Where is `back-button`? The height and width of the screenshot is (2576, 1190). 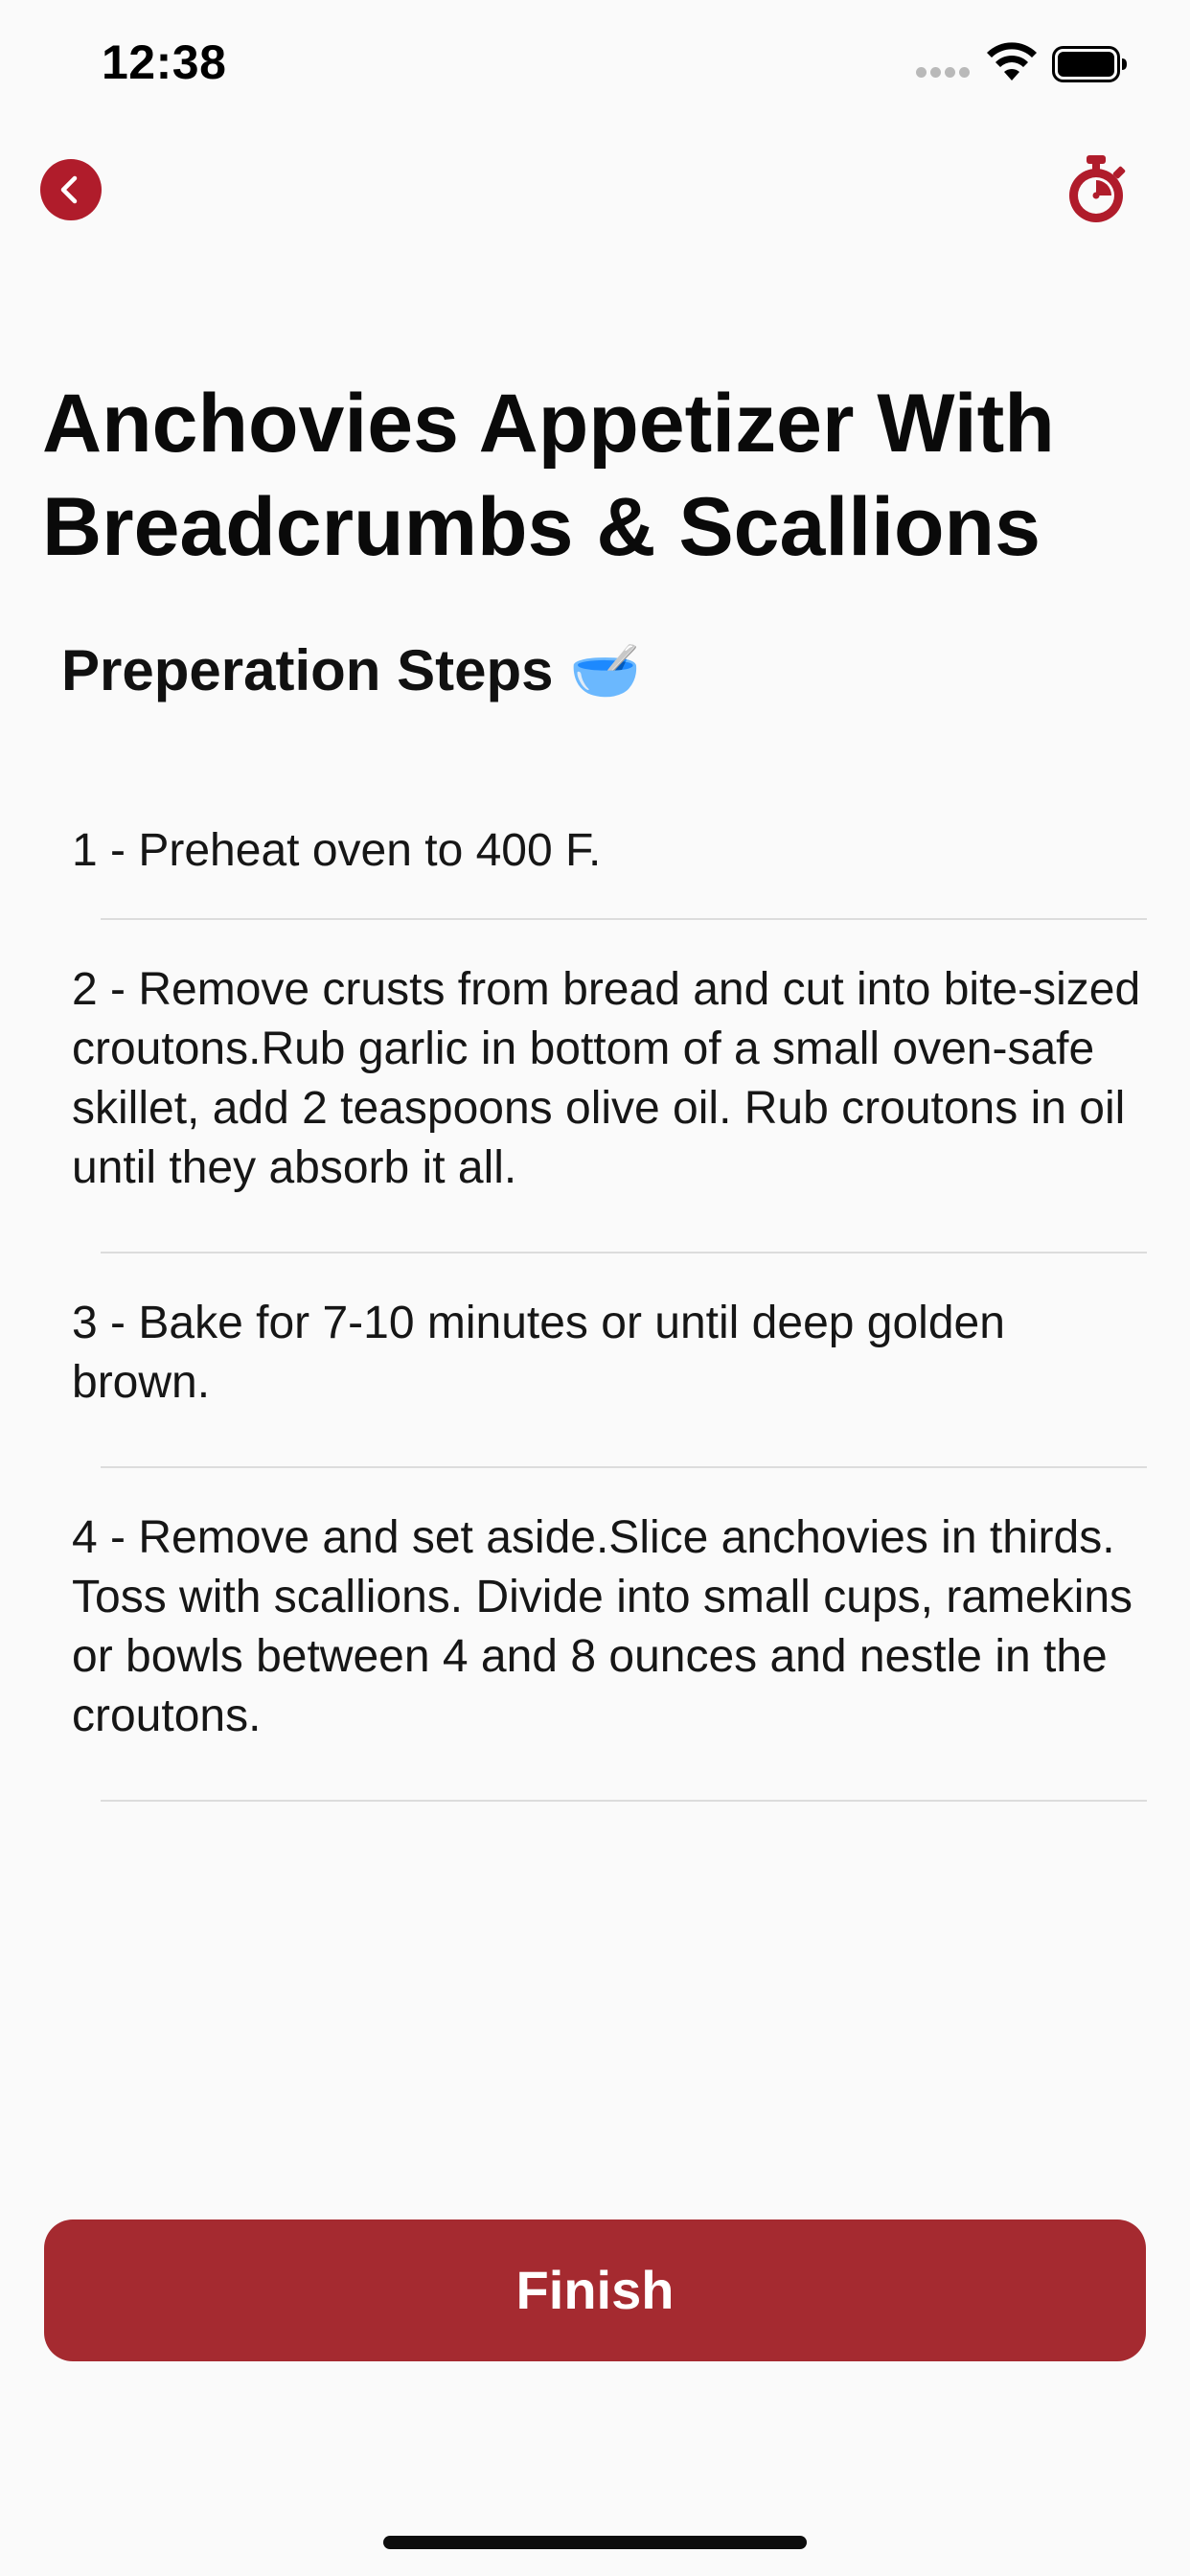 back-button is located at coordinates (71, 189).